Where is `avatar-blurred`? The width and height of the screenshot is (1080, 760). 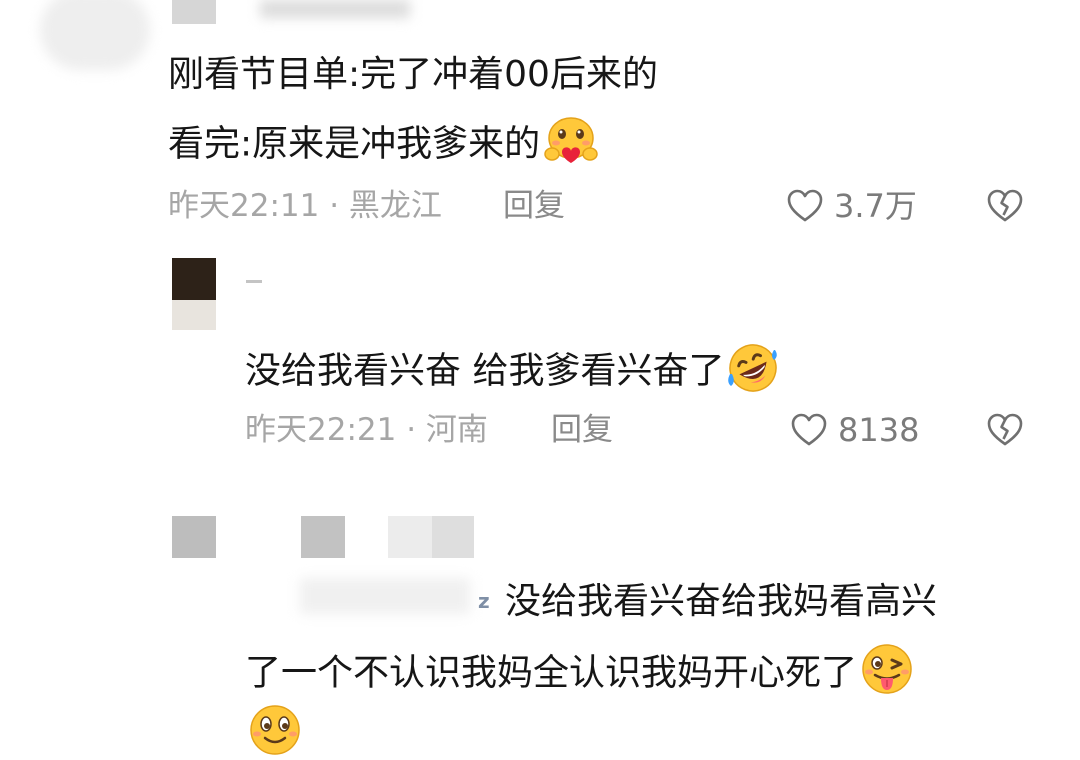
avatar-blurred is located at coordinates (95, 35).